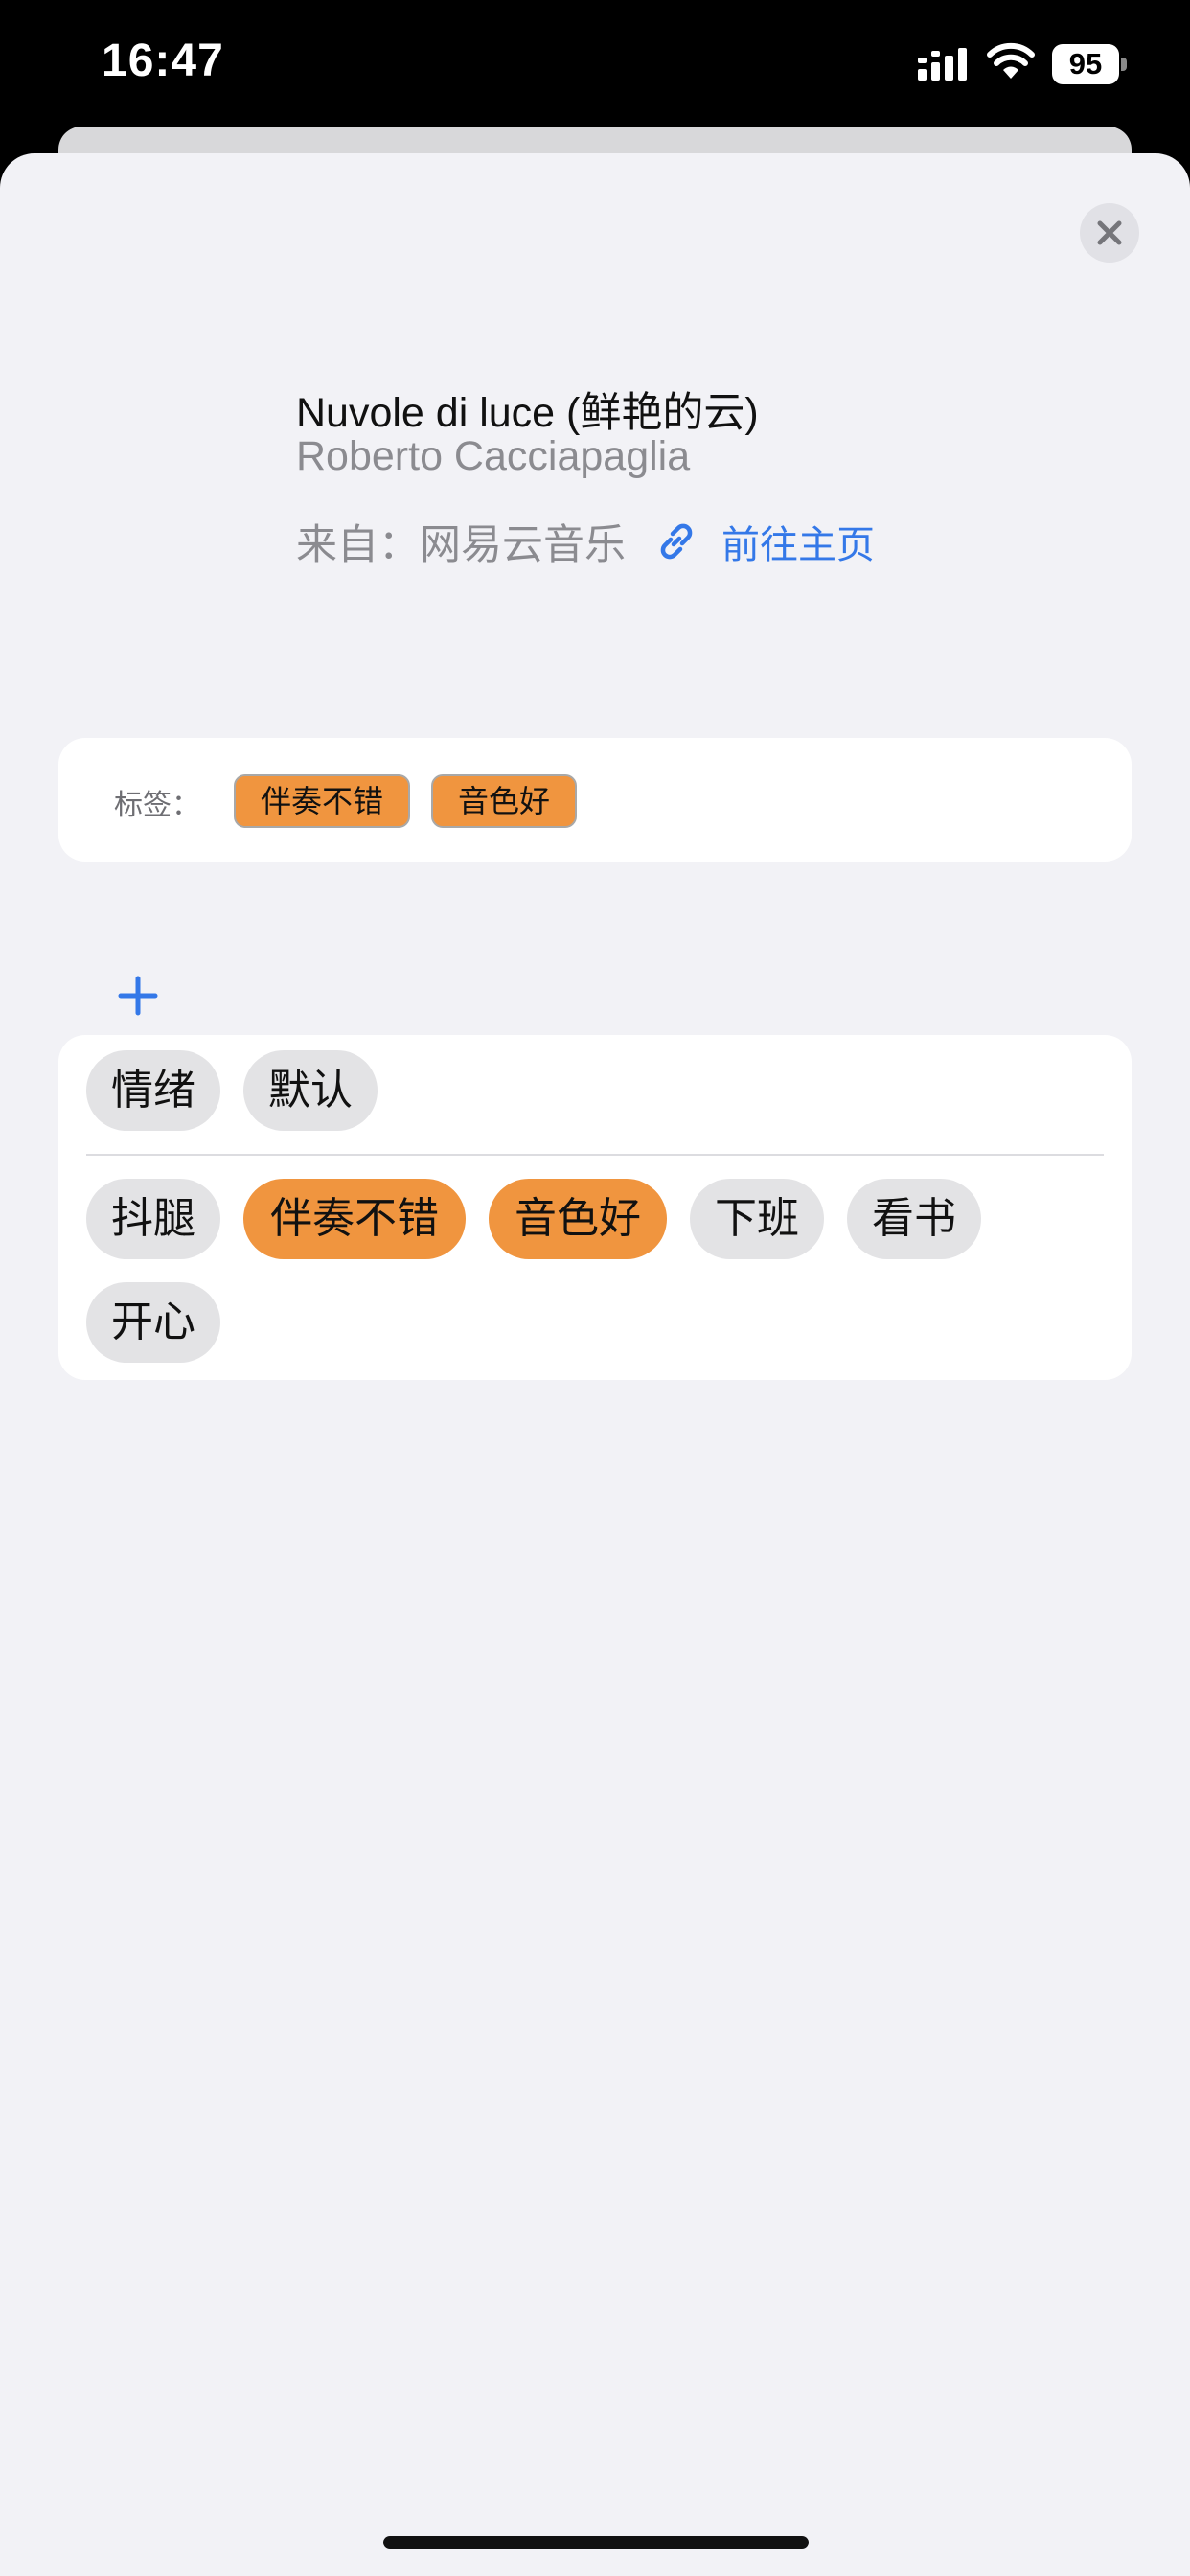  Describe the element at coordinates (355, 1219) in the screenshot. I see `tag-option-selected: 伴奏不错` at that location.